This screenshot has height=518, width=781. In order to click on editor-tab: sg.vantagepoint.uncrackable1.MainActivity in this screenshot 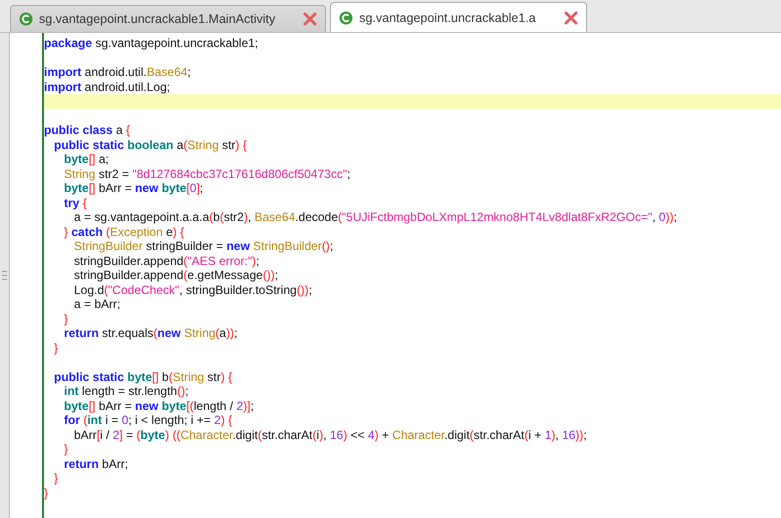, I will do `click(168, 18)`.